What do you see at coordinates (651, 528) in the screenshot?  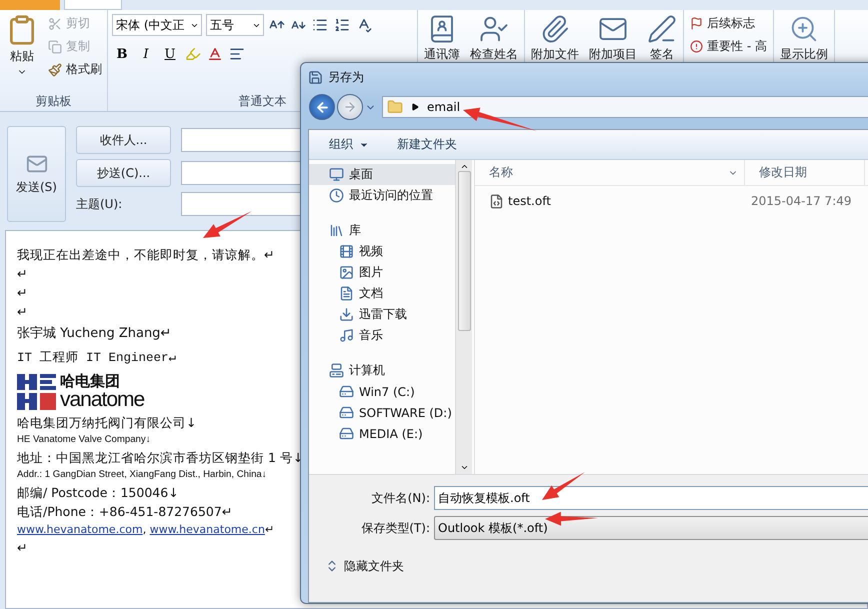 I see `file-type-combo: Outlook 模板(*.oft)` at bounding box center [651, 528].